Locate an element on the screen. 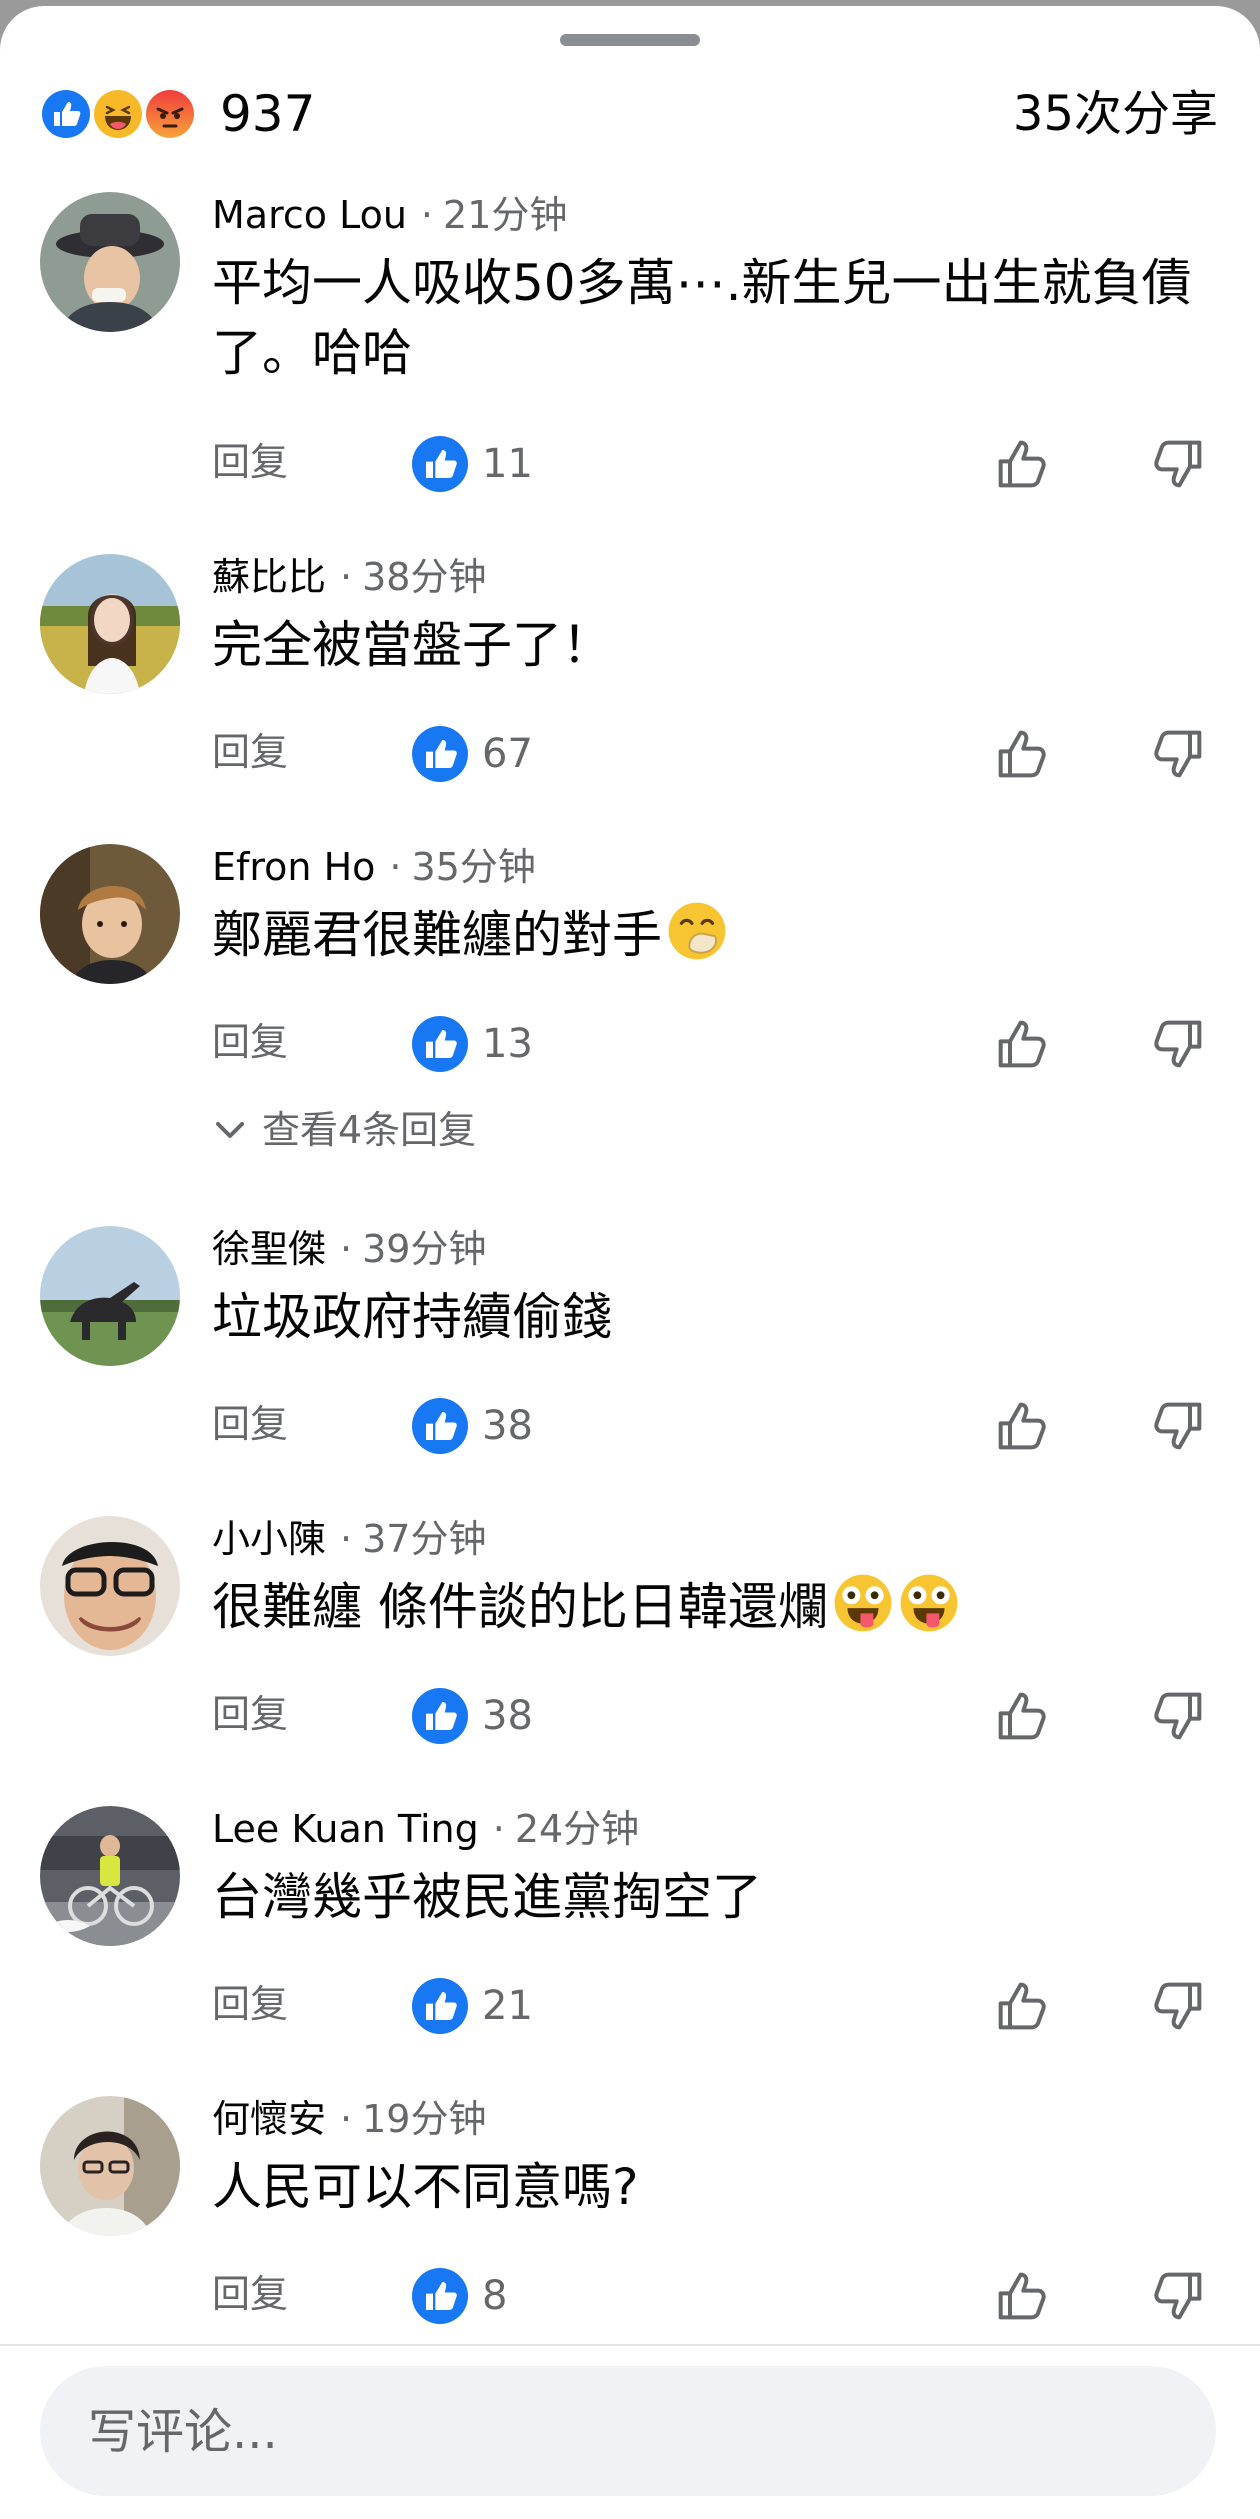 The image size is (1260, 2519). comment-body: 很難纏 條件談的比日韓還爛 is located at coordinates (712, 1607).